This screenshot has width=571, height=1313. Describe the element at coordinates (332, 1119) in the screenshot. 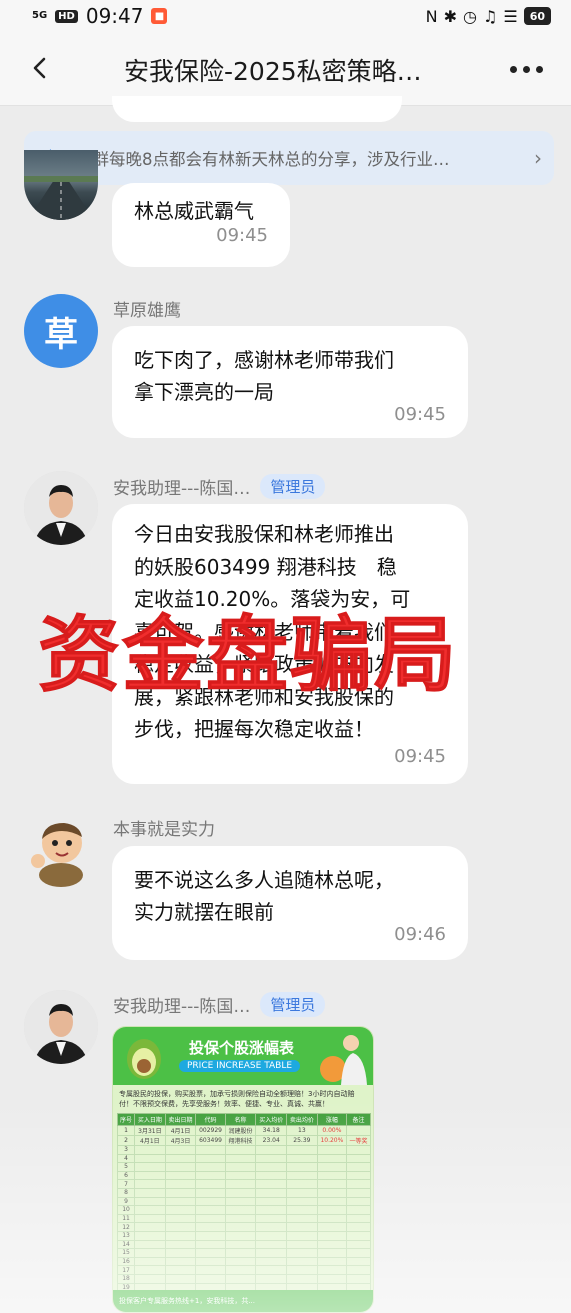

I see `table-header-cell: 涨幅` at that location.